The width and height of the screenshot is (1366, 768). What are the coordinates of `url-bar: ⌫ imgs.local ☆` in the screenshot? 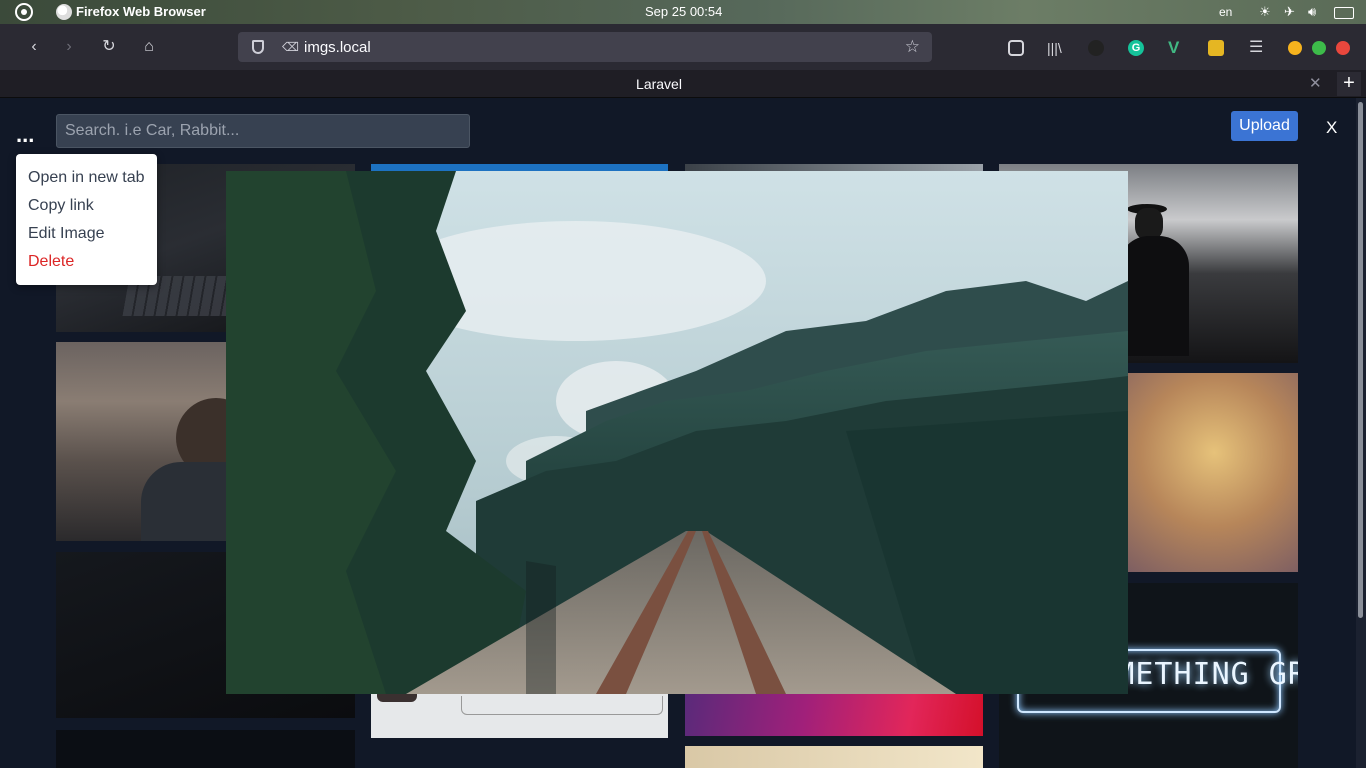 It's located at (585, 47).